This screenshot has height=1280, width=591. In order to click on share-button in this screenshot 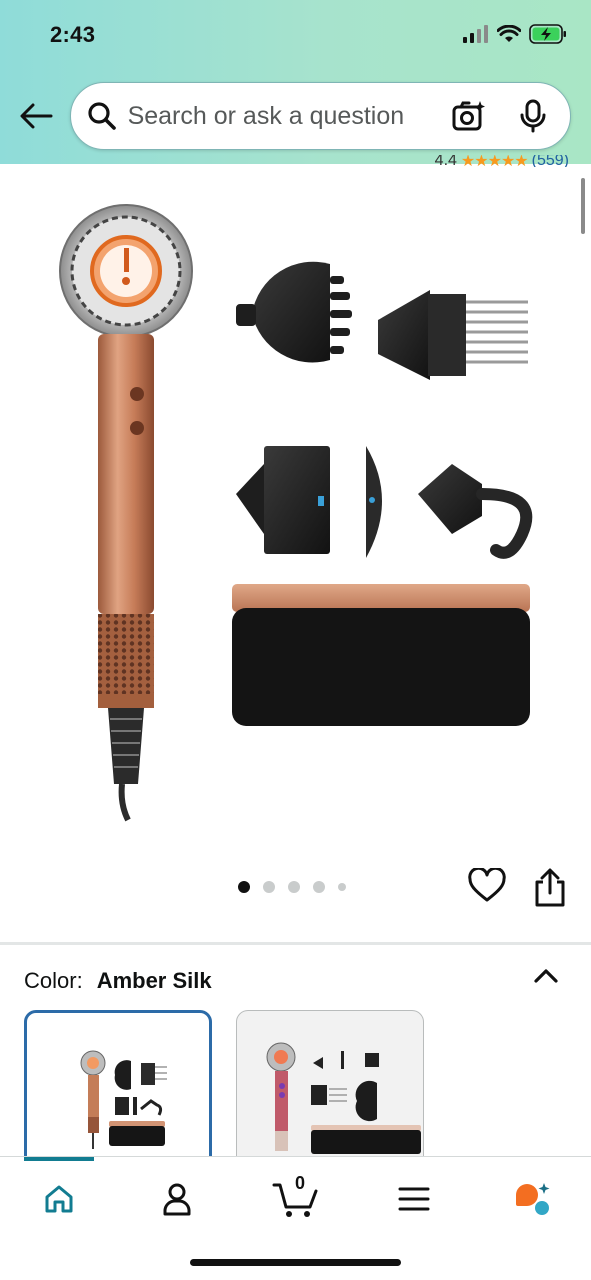, I will do `click(550, 888)`.